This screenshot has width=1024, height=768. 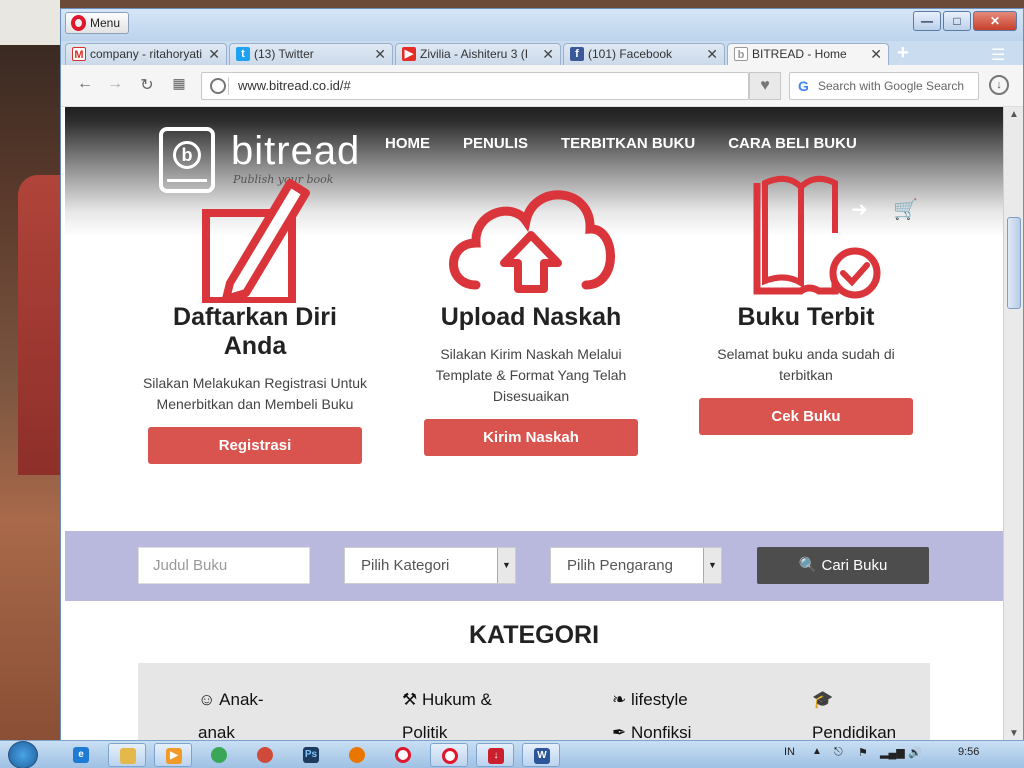 What do you see at coordinates (854, 565) in the screenshot?
I see `search-button-label: Cari Buku` at bounding box center [854, 565].